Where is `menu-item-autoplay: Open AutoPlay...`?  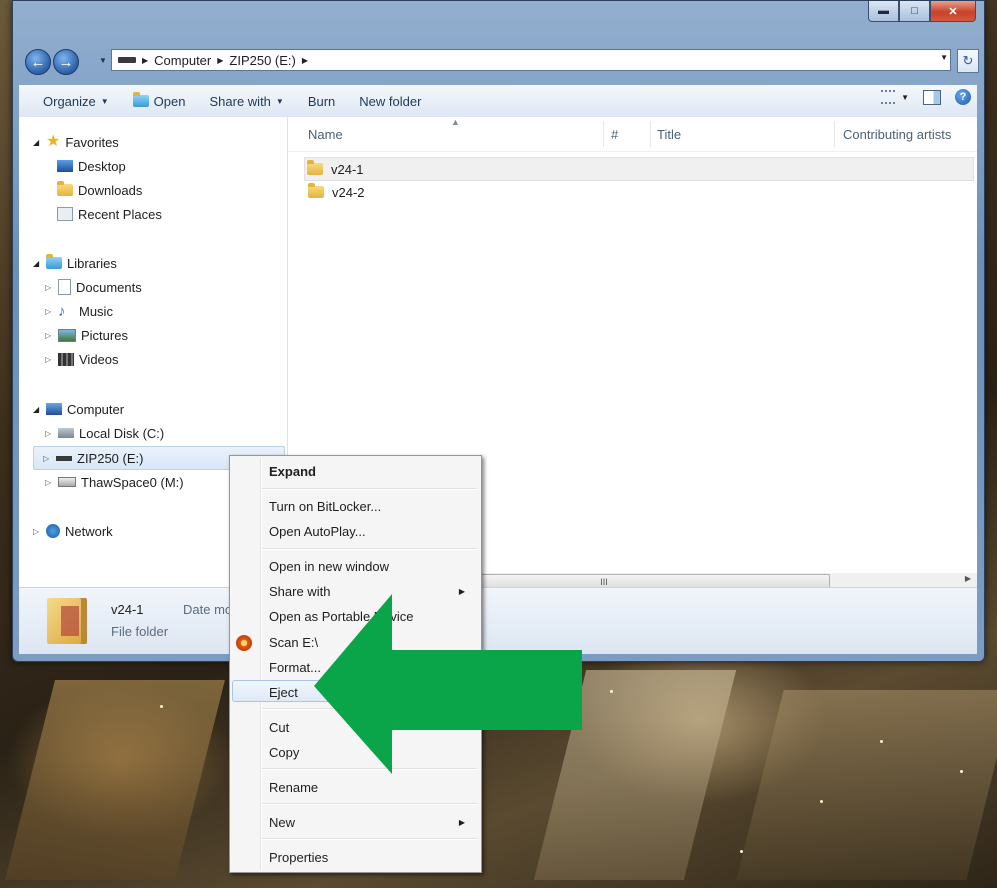 menu-item-autoplay: Open AutoPlay... is located at coordinates (369, 531).